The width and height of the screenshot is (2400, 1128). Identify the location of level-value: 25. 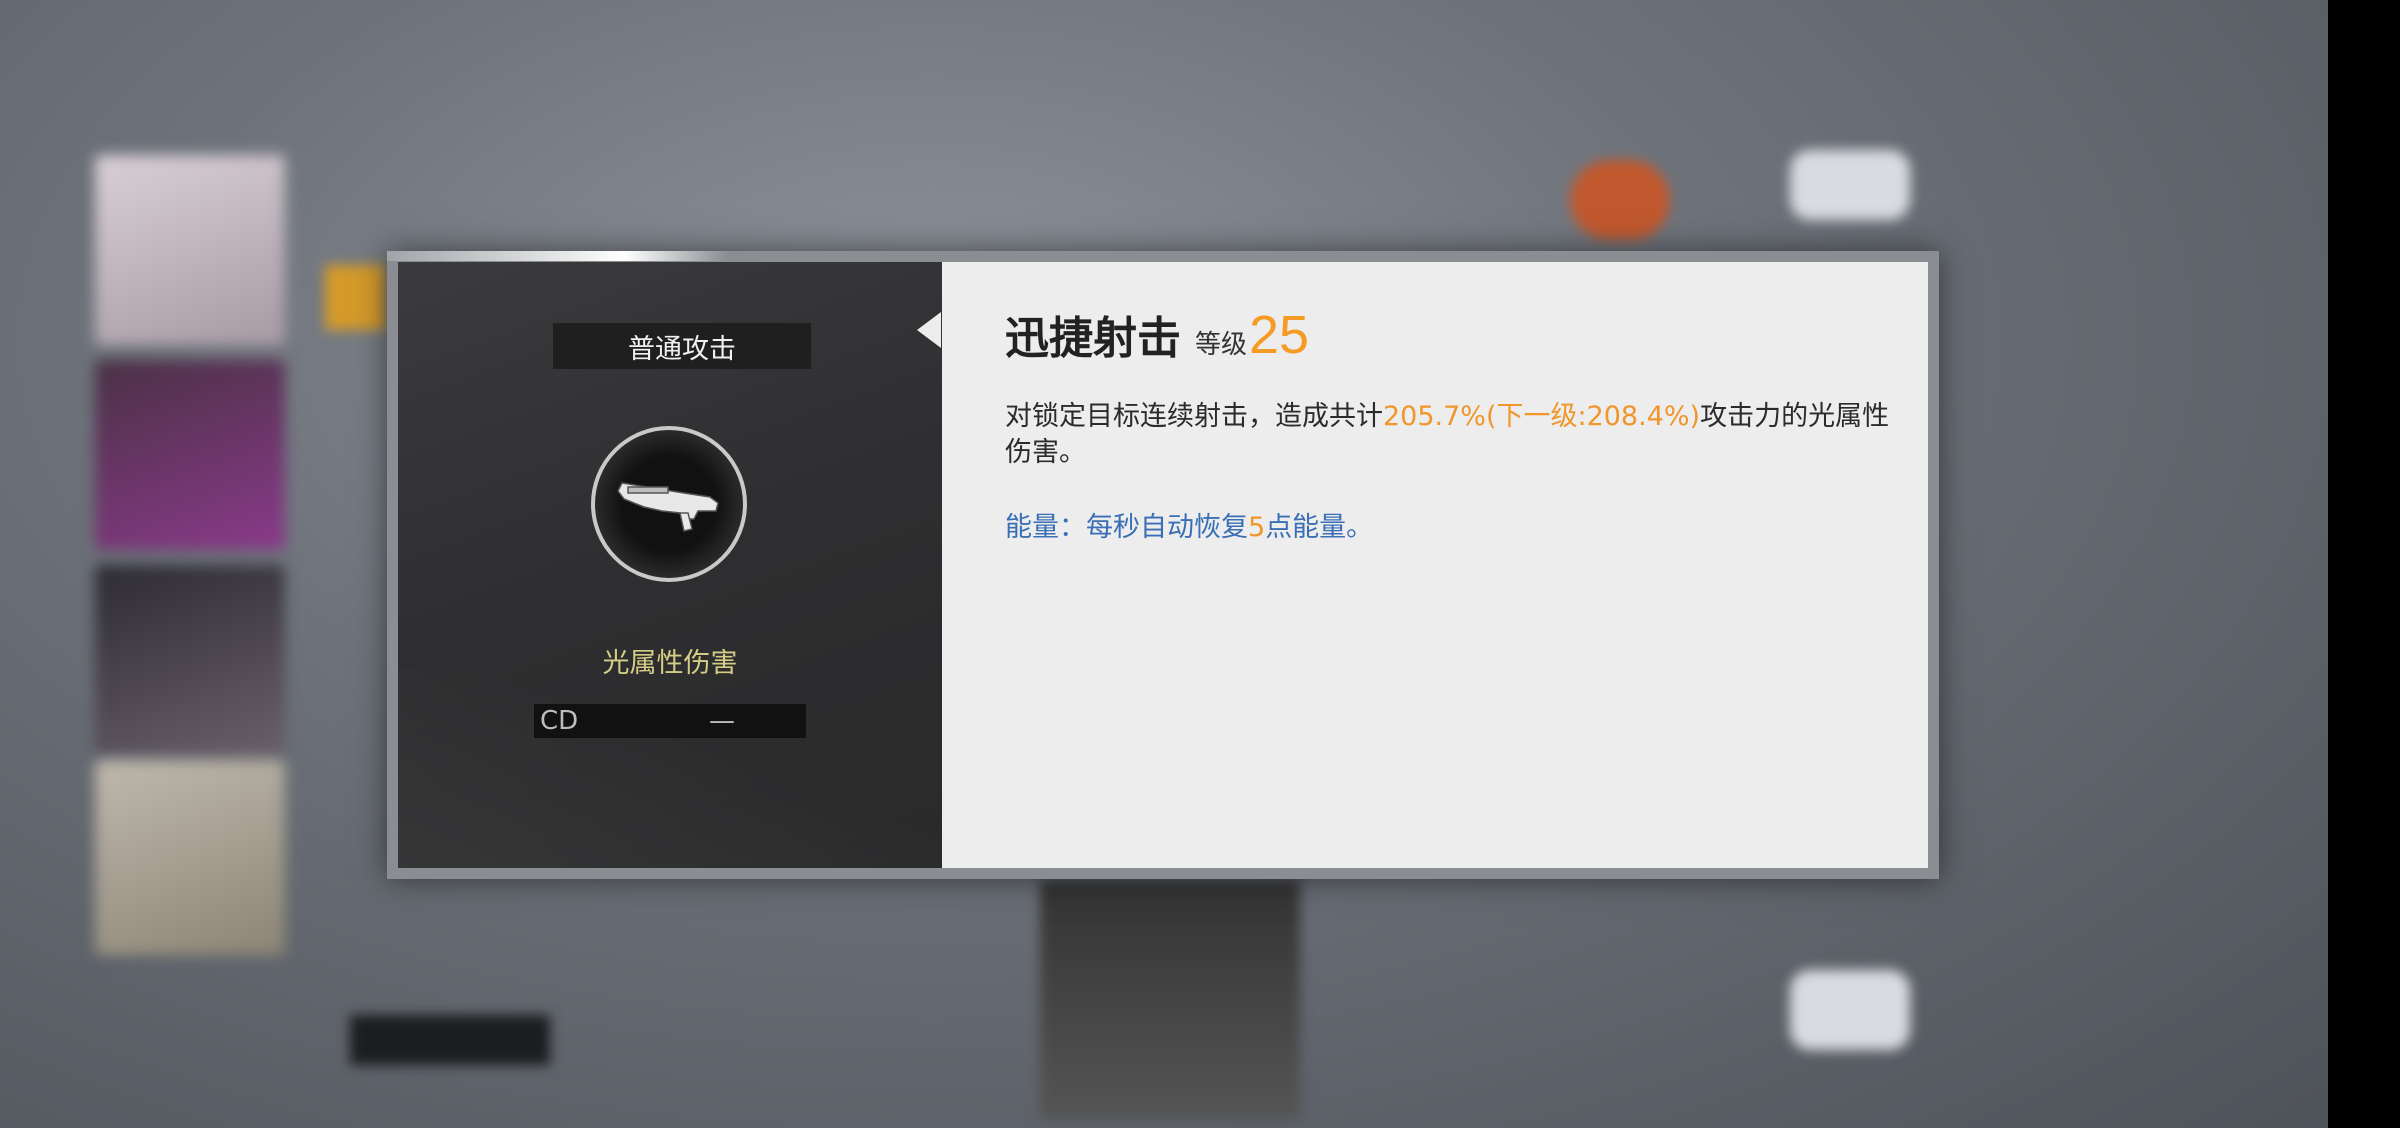
(1279, 335).